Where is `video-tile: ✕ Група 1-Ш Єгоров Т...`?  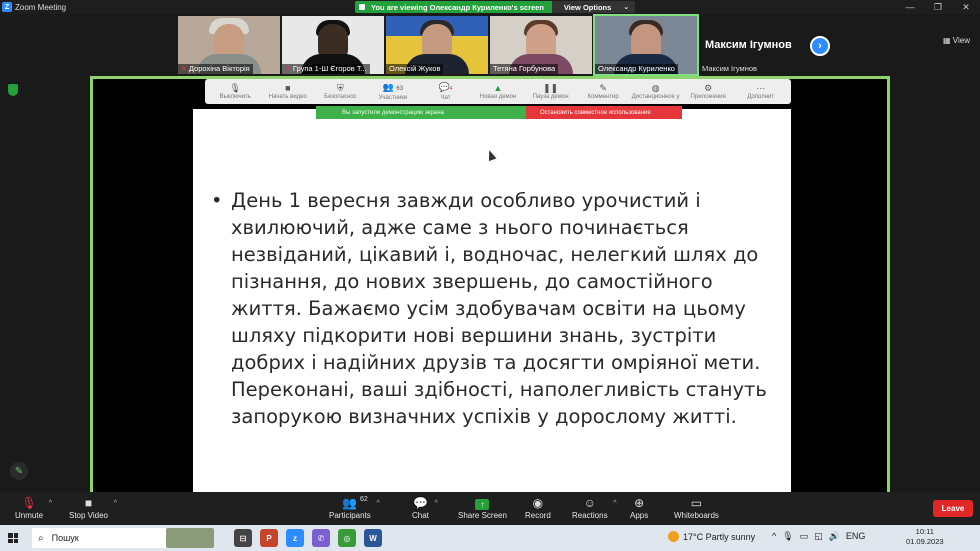
video-tile: ✕ Група 1-Ш Єгоров Т... is located at coordinates (333, 45).